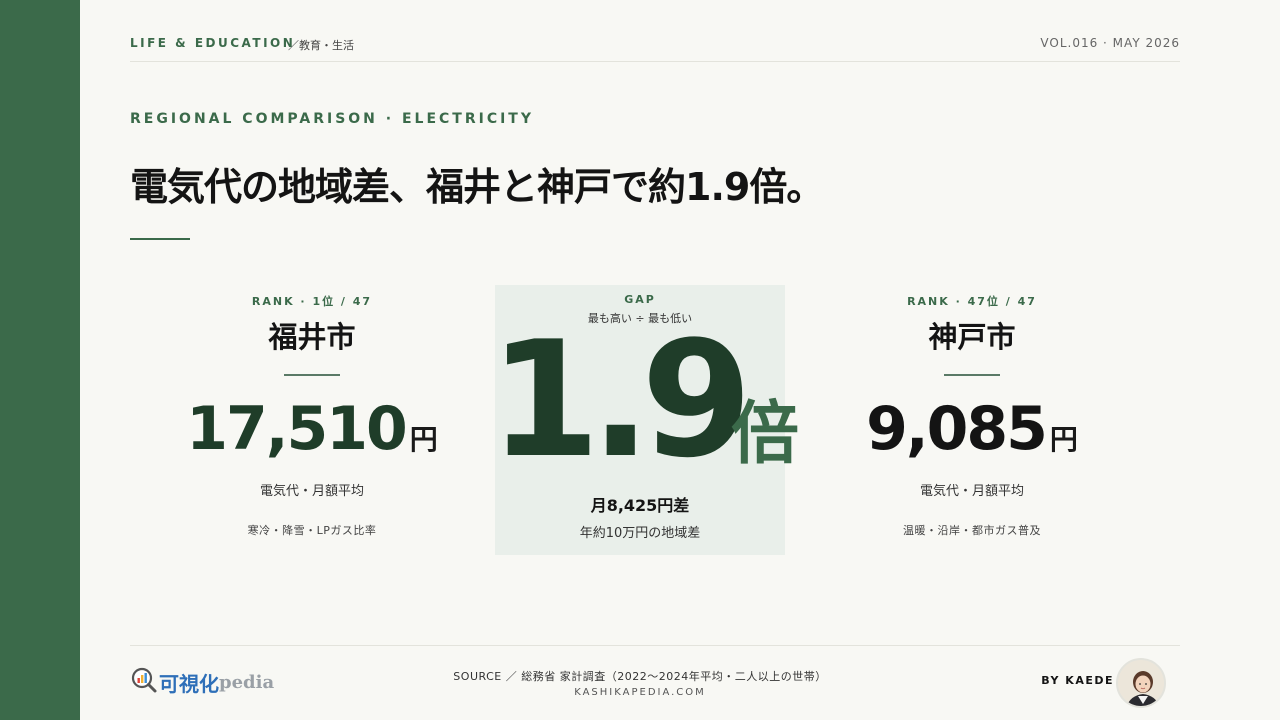 The image size is (1280, 720). What do you see at coordinates (312, 337) in the screenshot?
I see `city-name: 福井市` at bounding box center [312, 337].